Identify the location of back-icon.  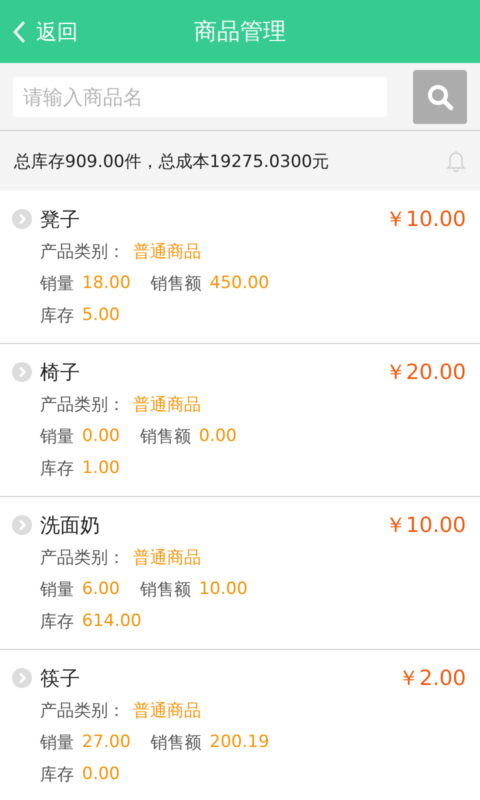
(19, 32).